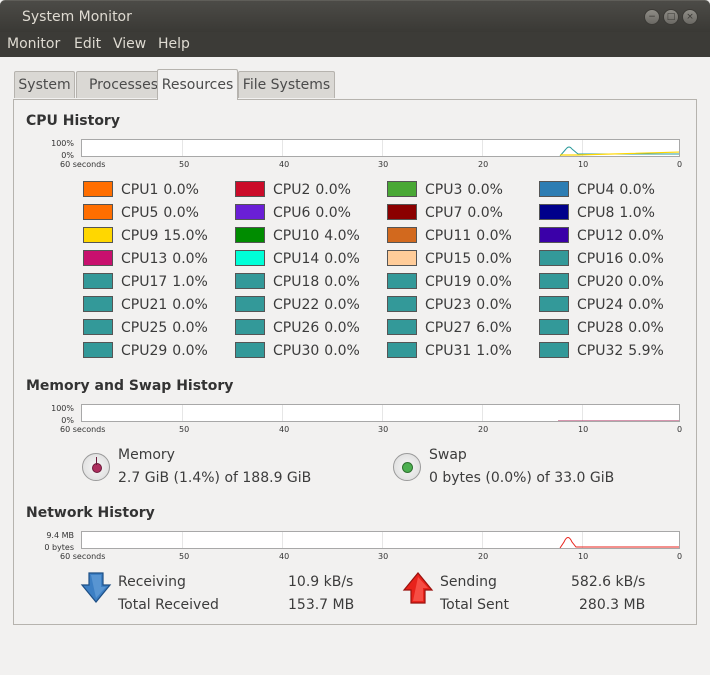 The width and height of the screenshot is (710, 675). Describe the element at coordinates (310, 305) in the screenshot. I see `cpu-legend-item: CPU22 0.0%` at that location.